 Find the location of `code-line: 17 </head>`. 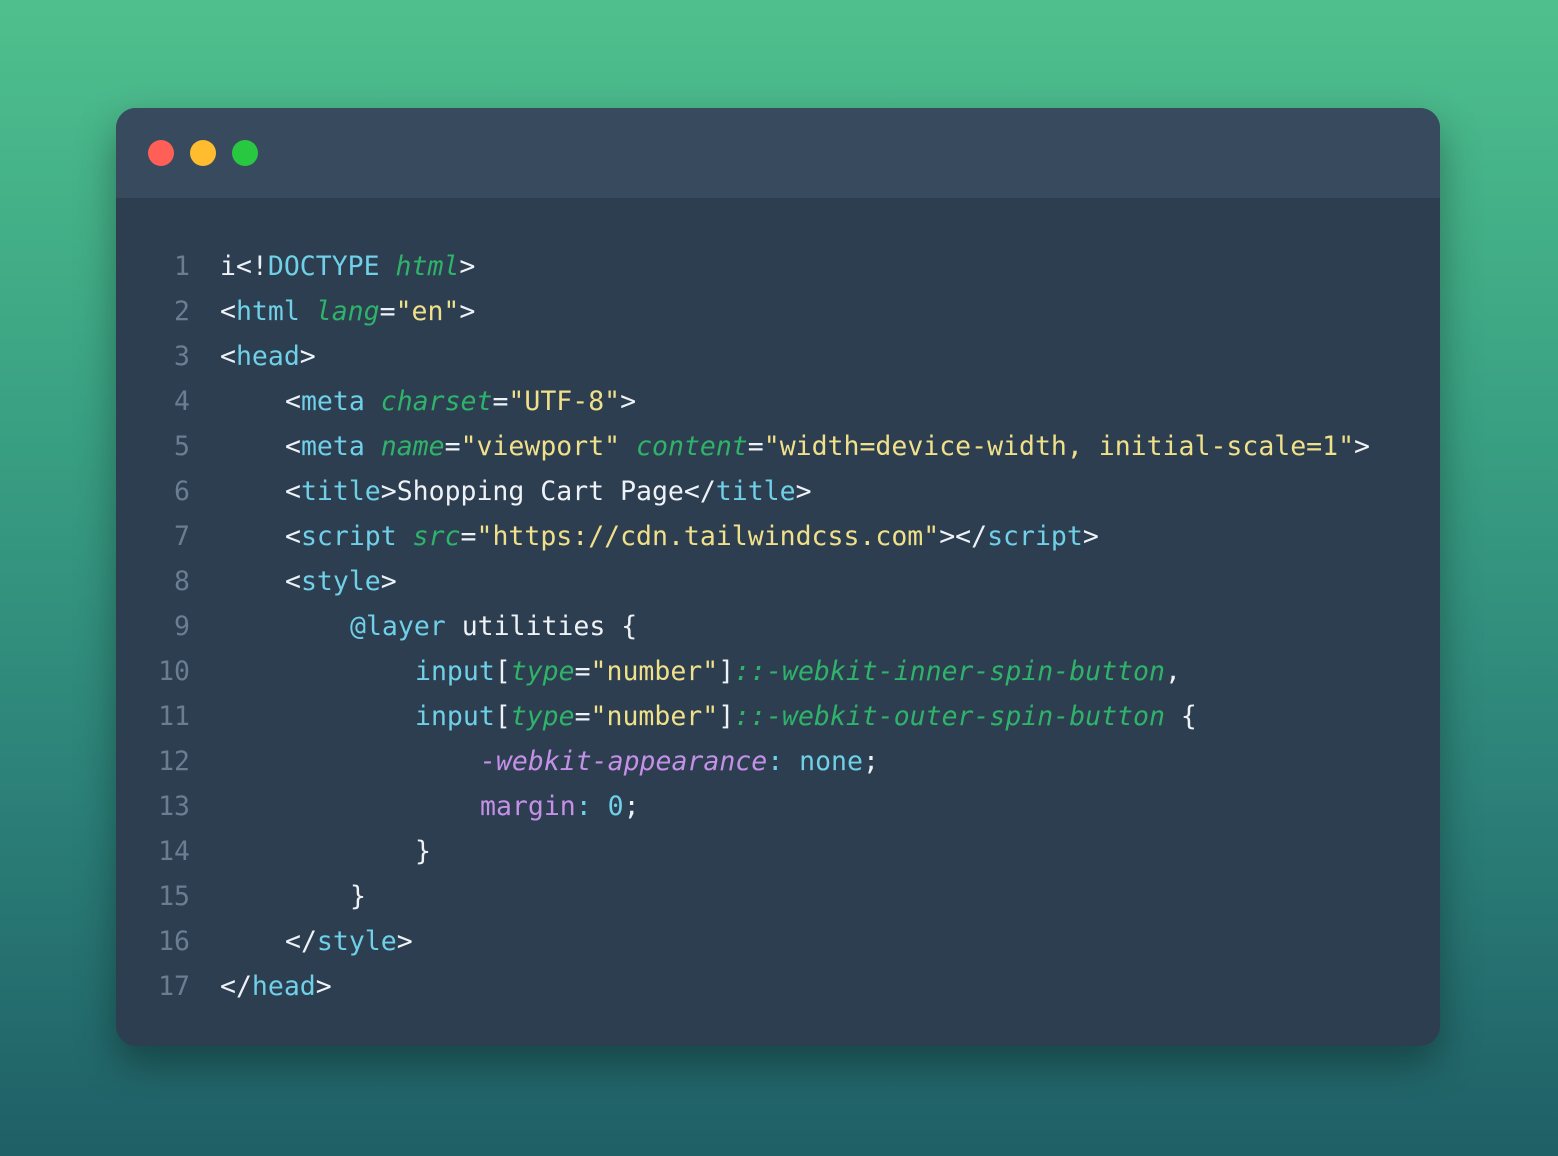

code-line: 17 </head> is located at coordinates (778, 986).